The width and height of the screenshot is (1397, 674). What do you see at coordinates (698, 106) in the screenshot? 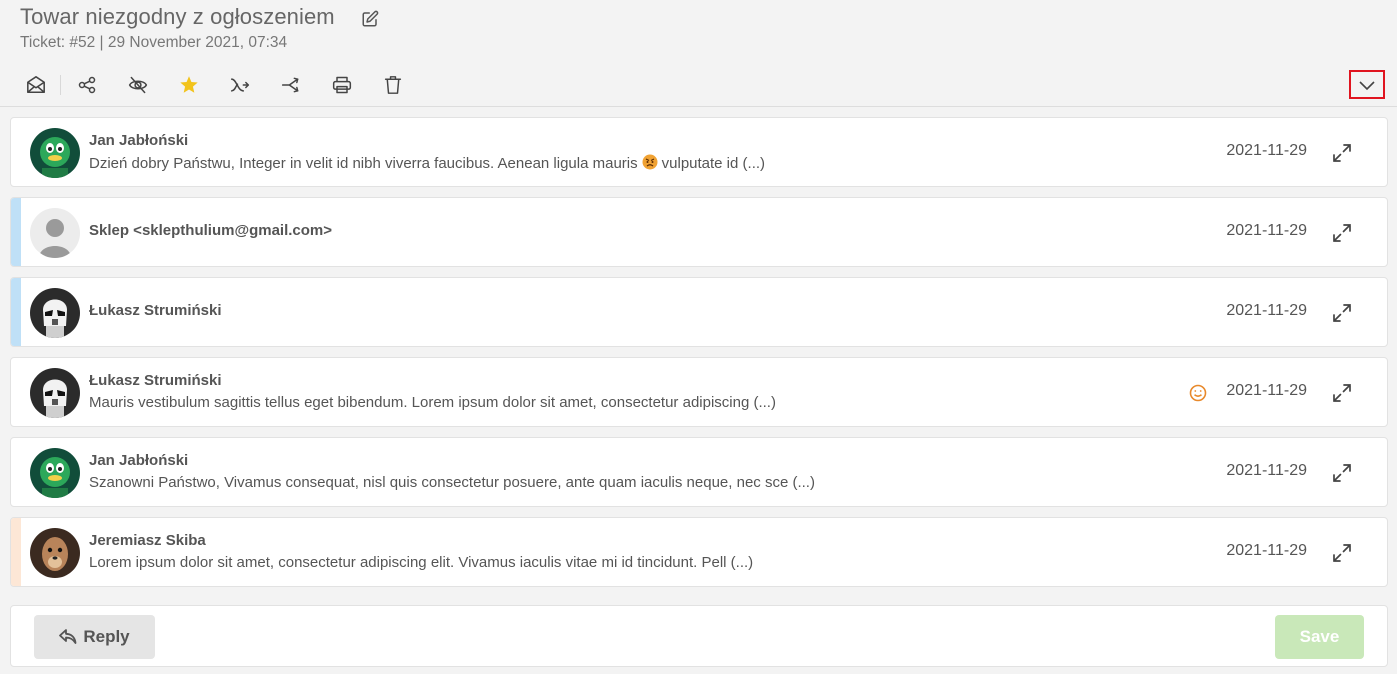
I see `toolbar-divider-line` at bounding box center [698, 106].